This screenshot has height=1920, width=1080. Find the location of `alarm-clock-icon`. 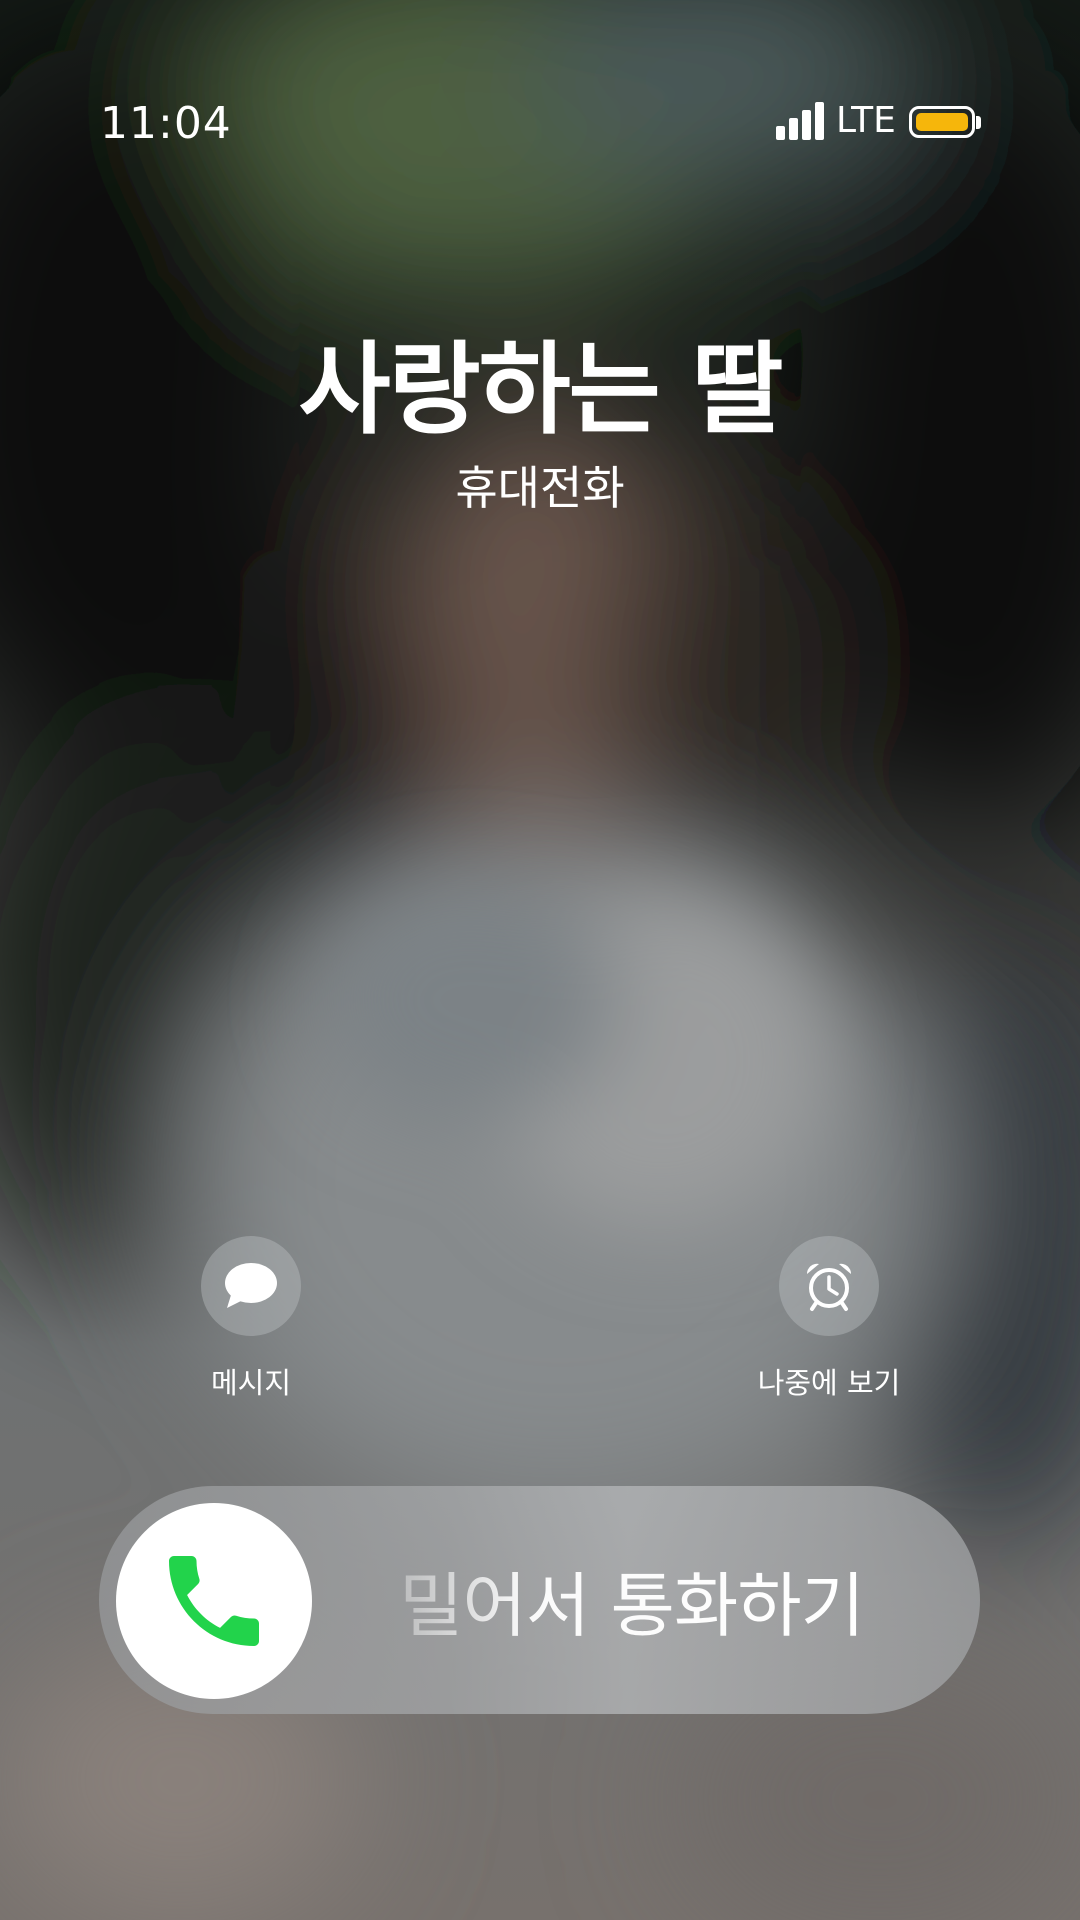

alarm-clock-icon is located at coordinates (829, 1287).